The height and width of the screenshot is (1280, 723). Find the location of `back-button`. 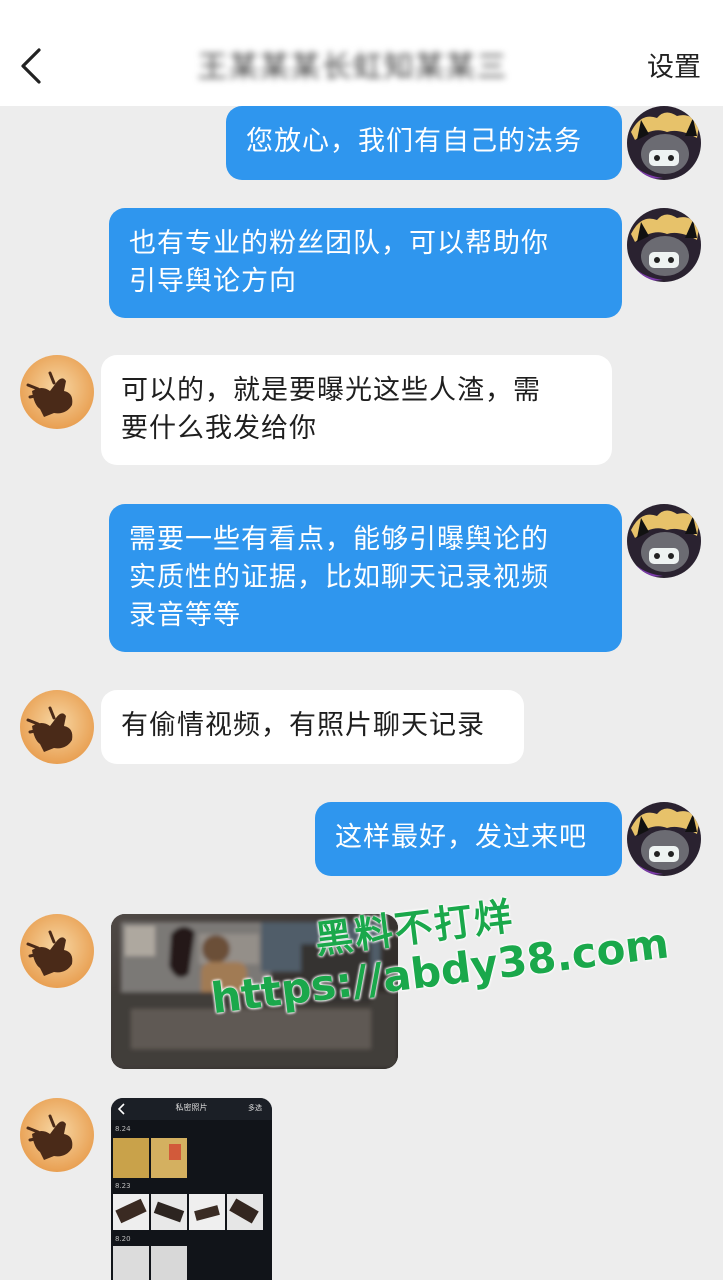

back-button is located at coordinates (30, 66).